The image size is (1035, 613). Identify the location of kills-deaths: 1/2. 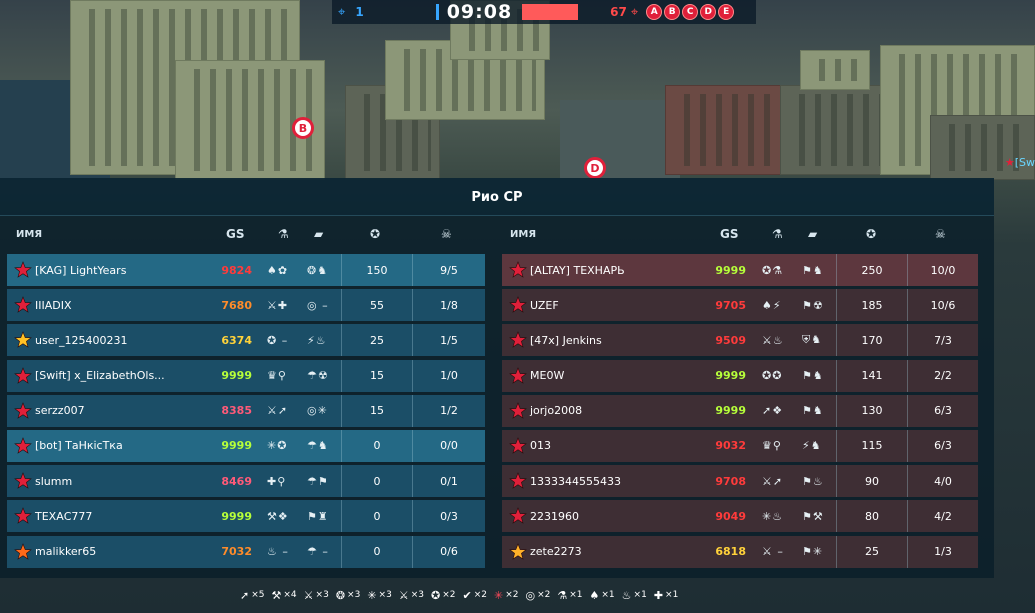
(449, 411).